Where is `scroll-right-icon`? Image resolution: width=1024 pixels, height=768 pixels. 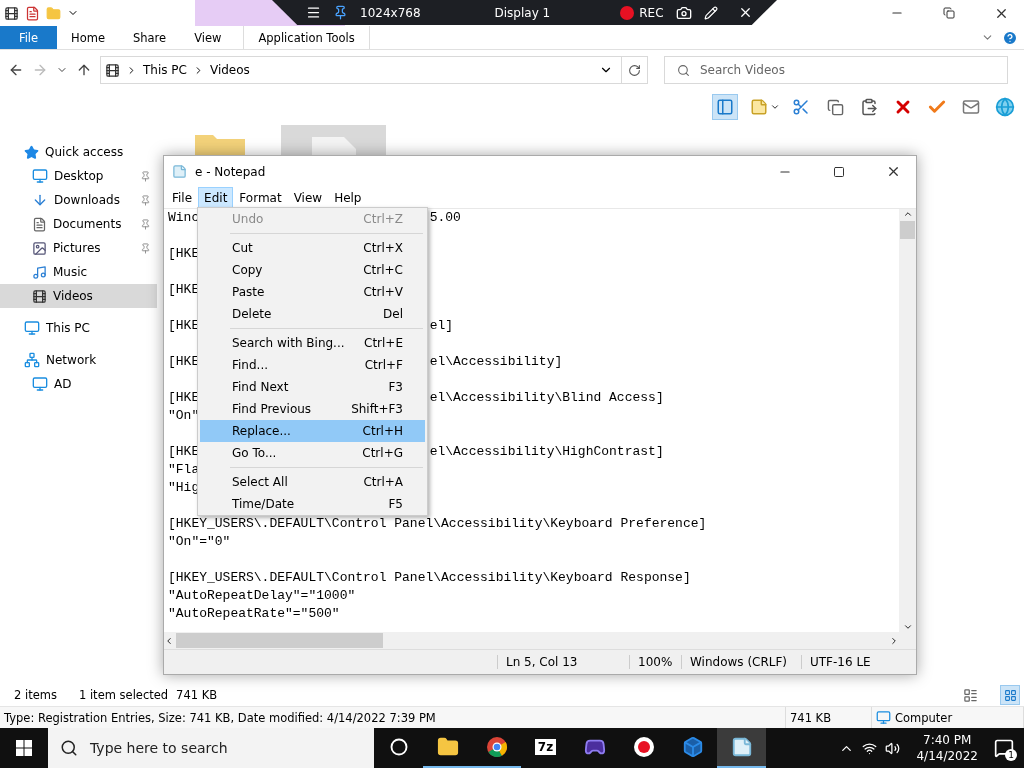
scroll-right-icon is located at coordinates (894, 640).